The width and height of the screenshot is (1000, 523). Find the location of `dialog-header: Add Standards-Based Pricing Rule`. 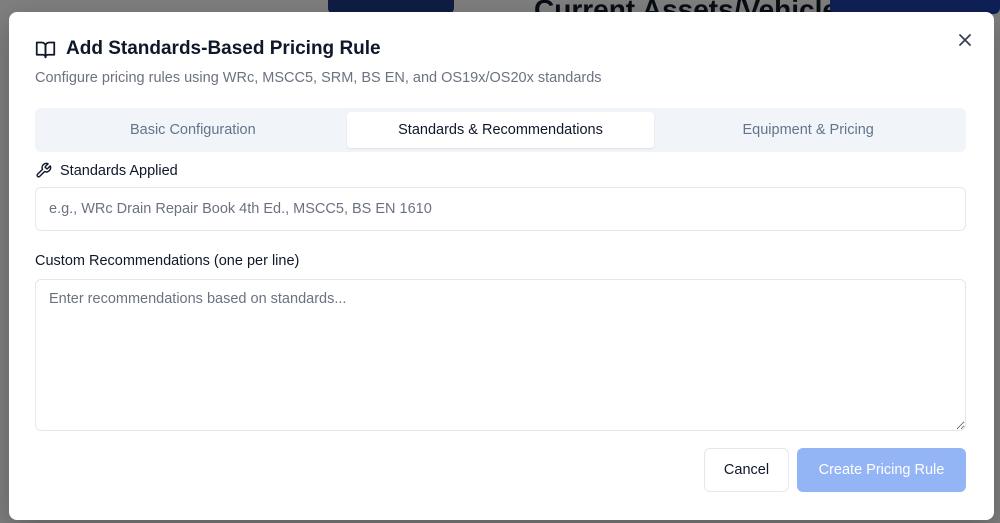

dialog-header: Add Standards-Based Pricing Rule is located at coordinates (208, 49).